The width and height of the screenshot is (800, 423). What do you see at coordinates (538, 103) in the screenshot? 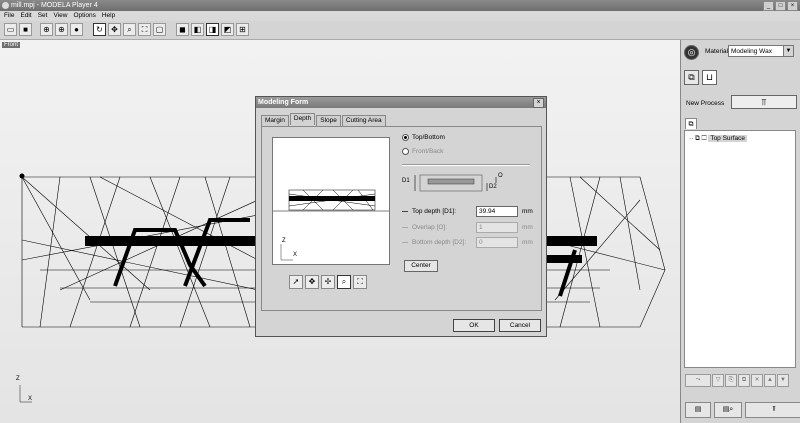
I see `dialog-close-button: ×` at bounding box center [538, 103].